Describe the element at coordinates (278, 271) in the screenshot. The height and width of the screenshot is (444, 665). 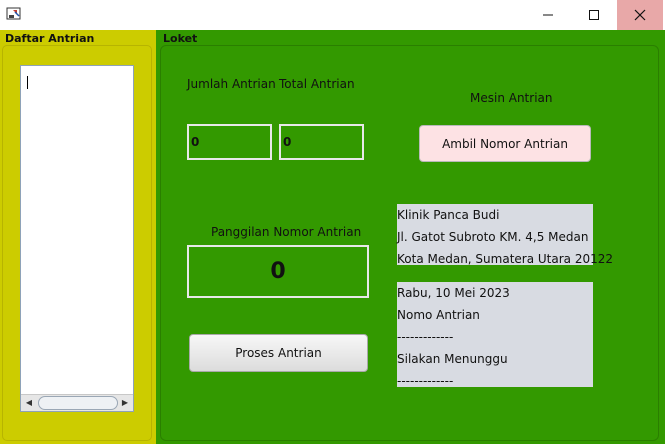
I see `panggilan-nomor-field: 0` at that location.